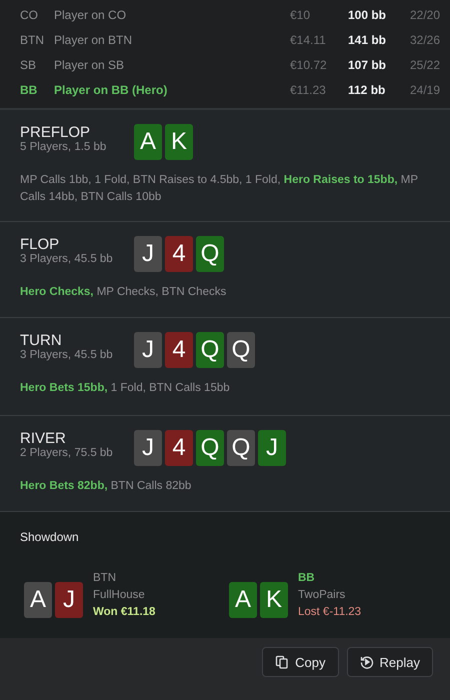 The width and height of the screenshot is (450, 700). I want to click on player-name: Player on BB (Hero), so click(111, 89).